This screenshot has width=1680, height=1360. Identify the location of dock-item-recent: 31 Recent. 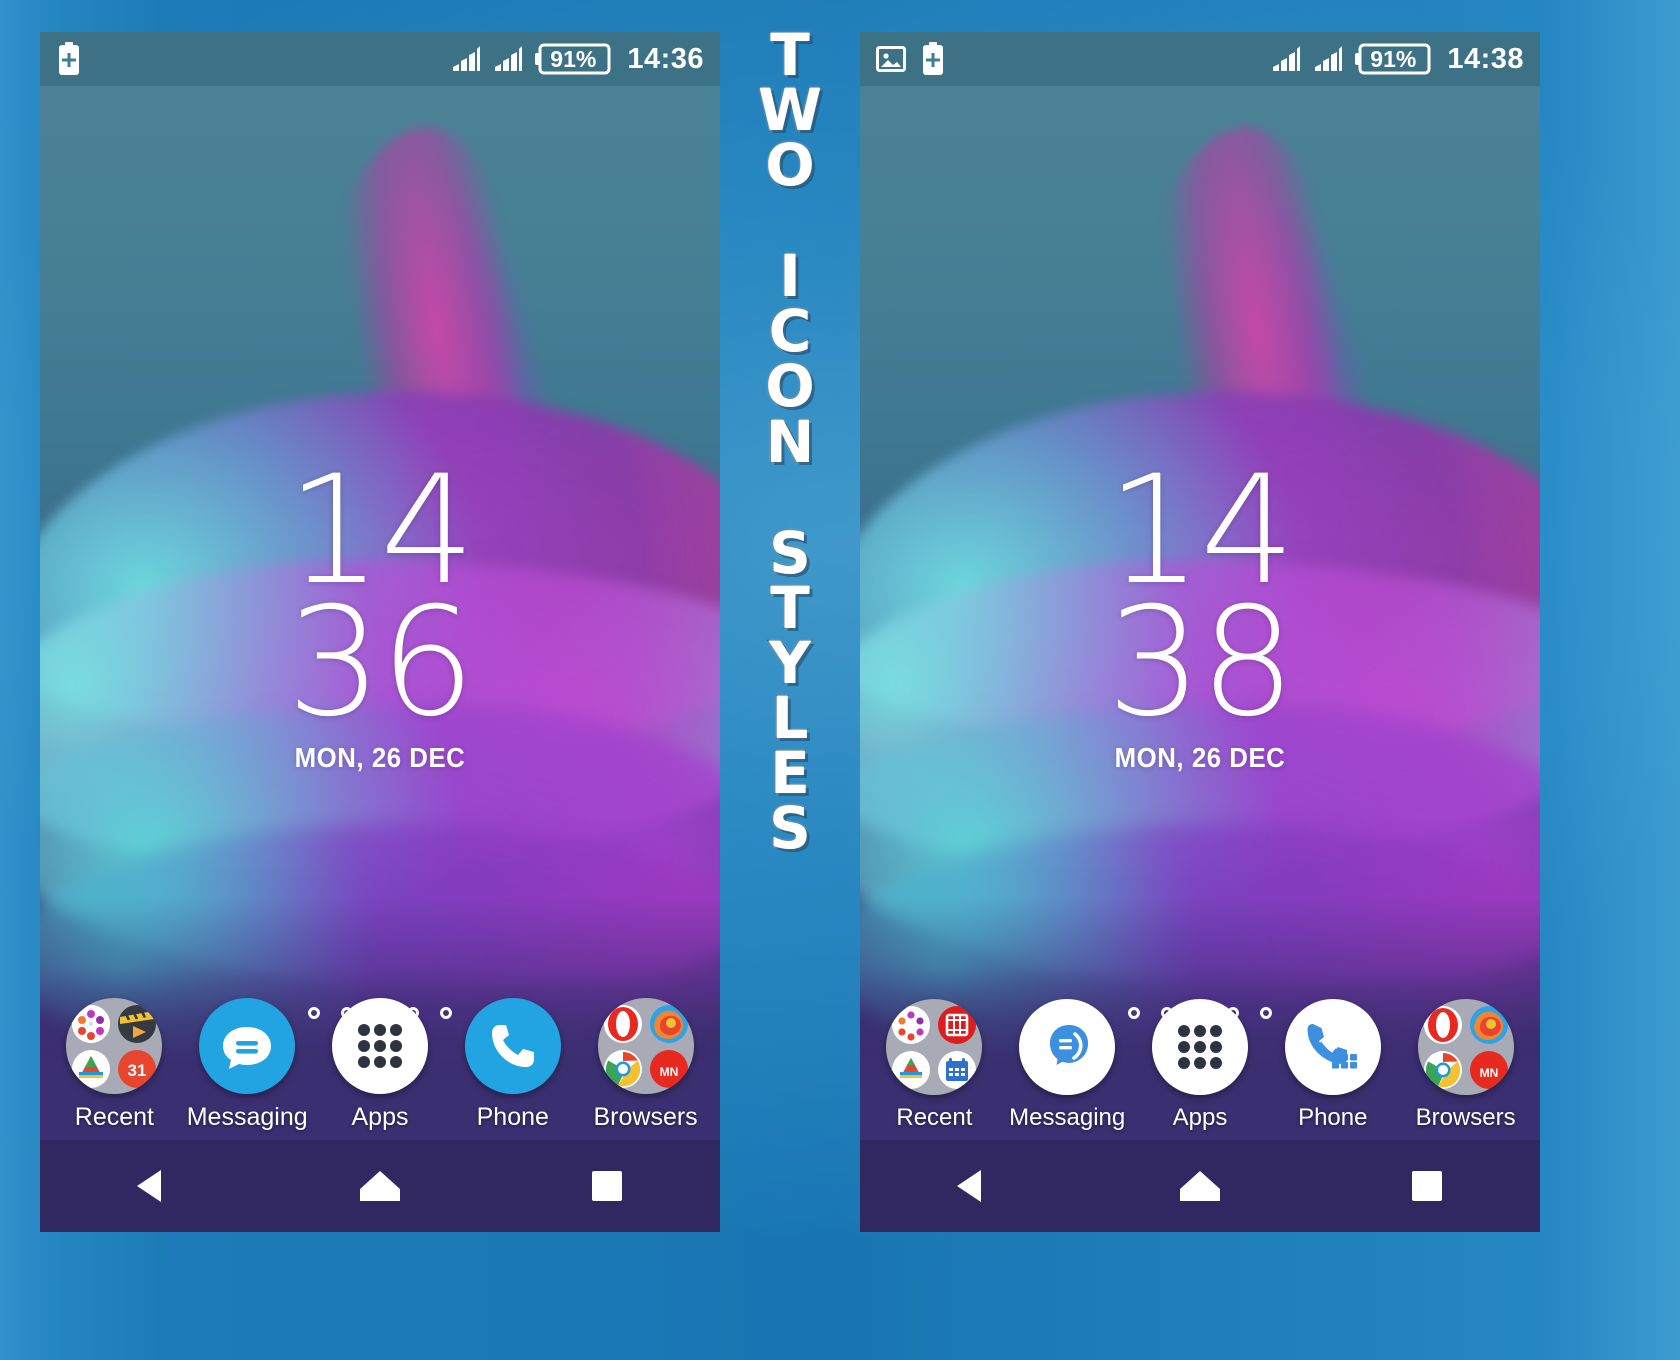
(114, 1065).